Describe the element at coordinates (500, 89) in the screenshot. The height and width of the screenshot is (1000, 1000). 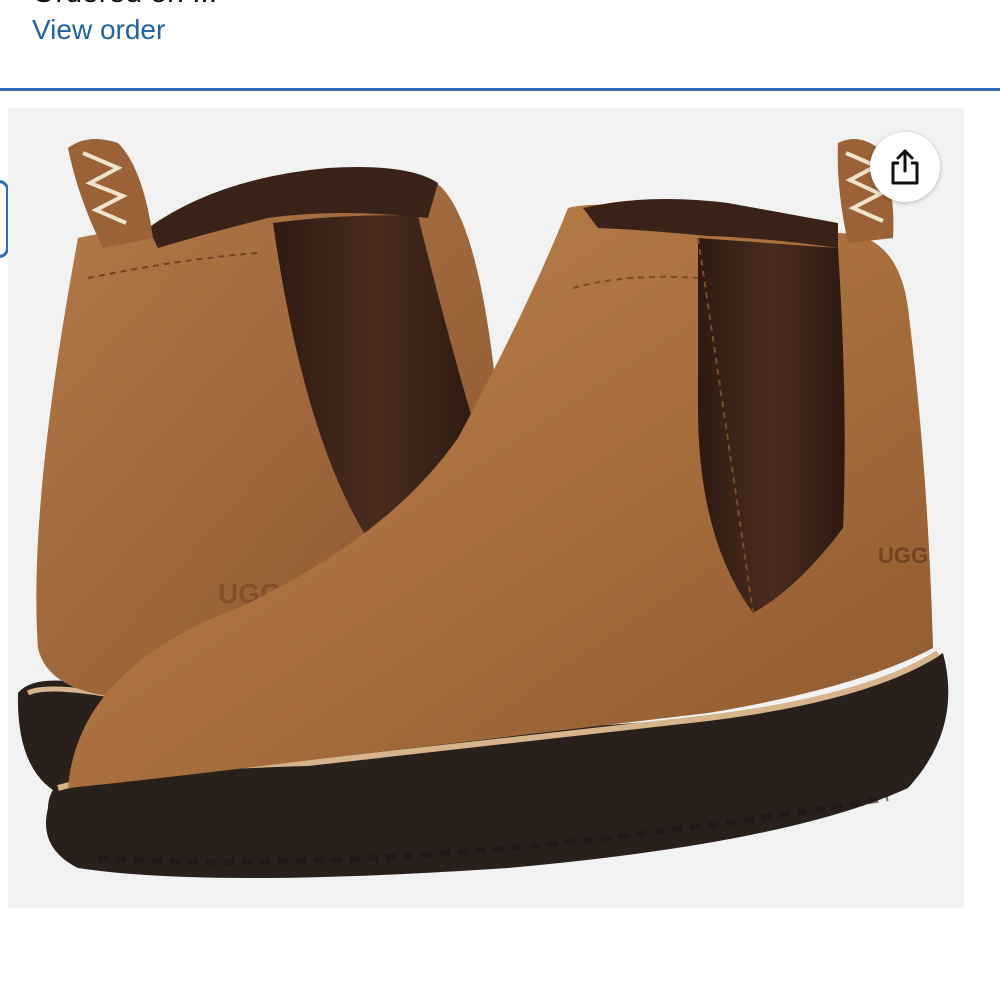
I see `section-divider` at that location.